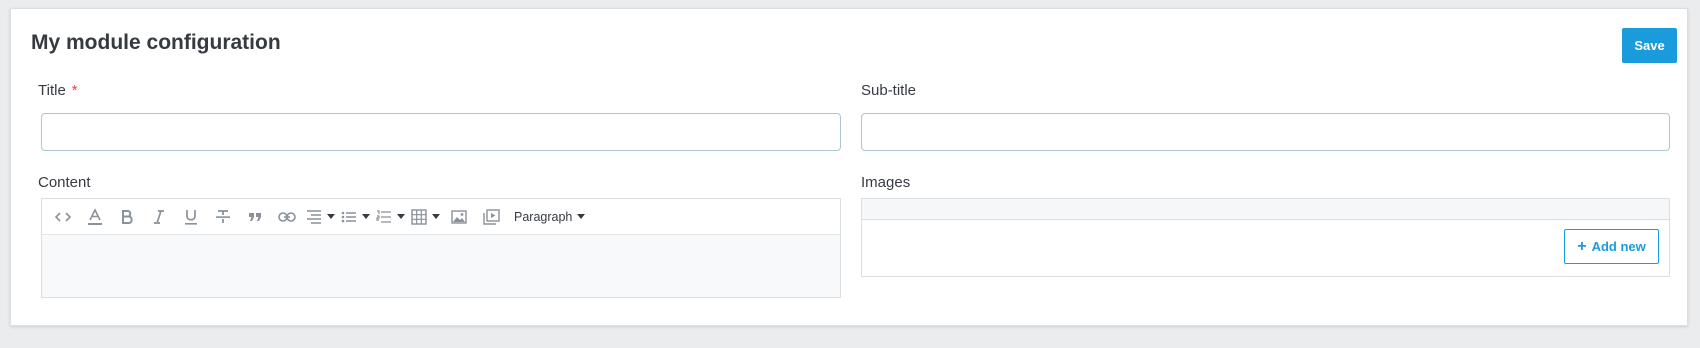 The image size is (1700, 348). I want to click on quote-icon, so click(255, 217).